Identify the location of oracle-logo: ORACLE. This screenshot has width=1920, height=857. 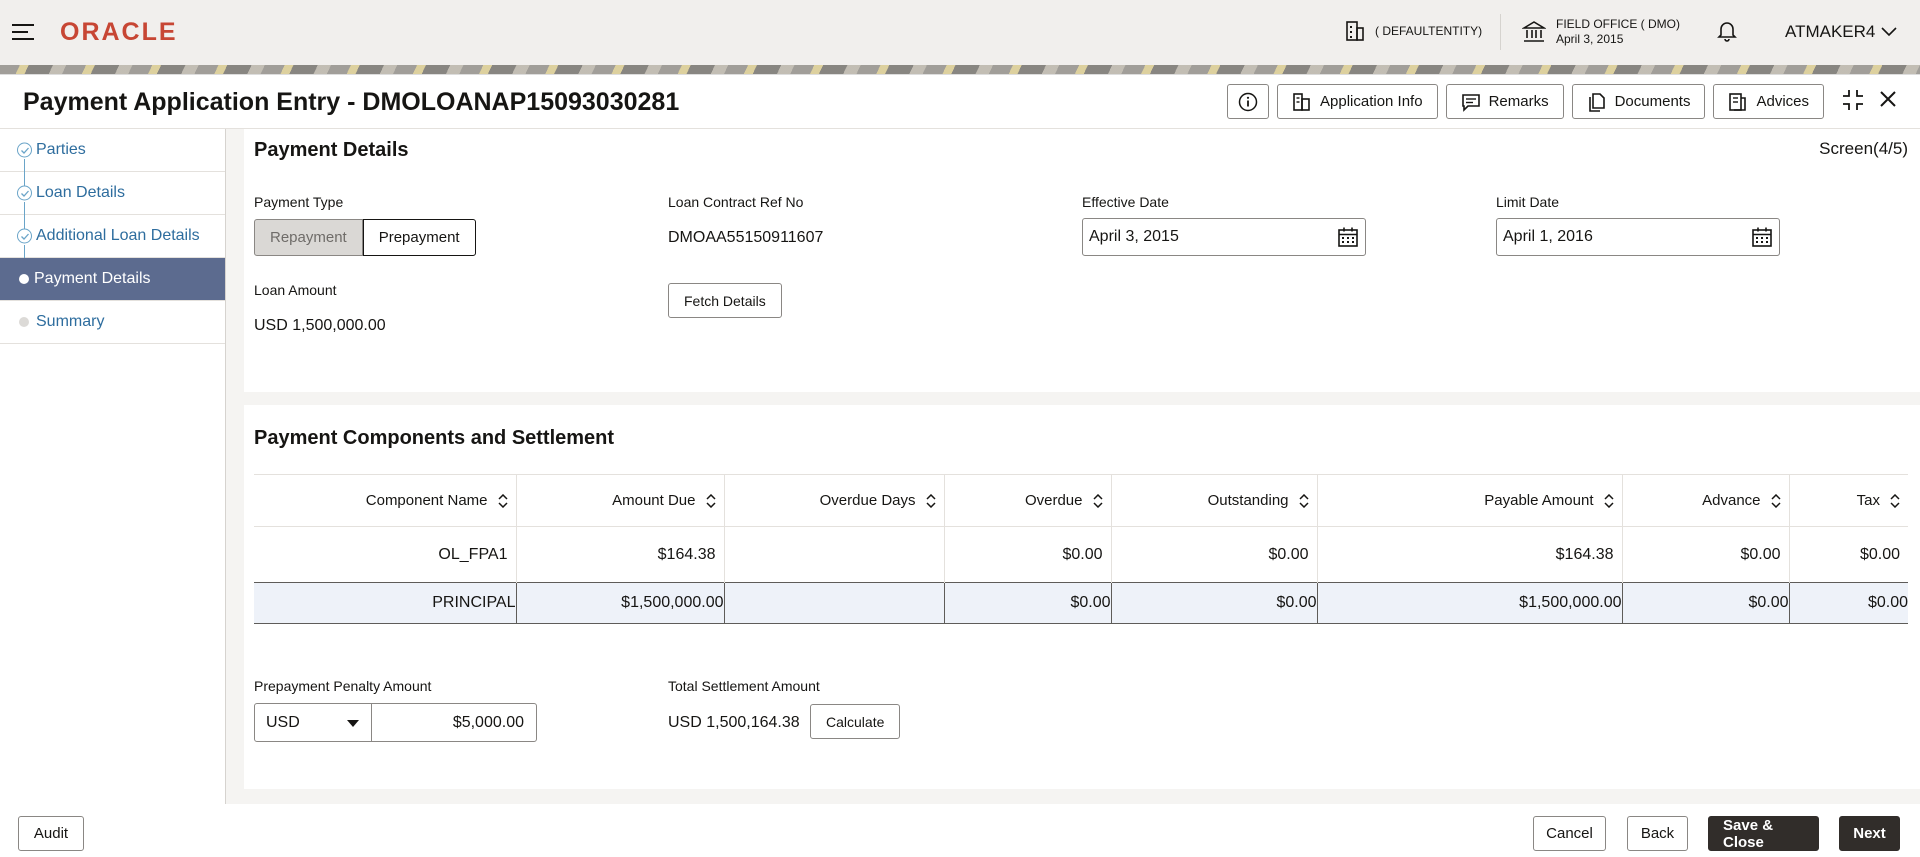
(119, 32).